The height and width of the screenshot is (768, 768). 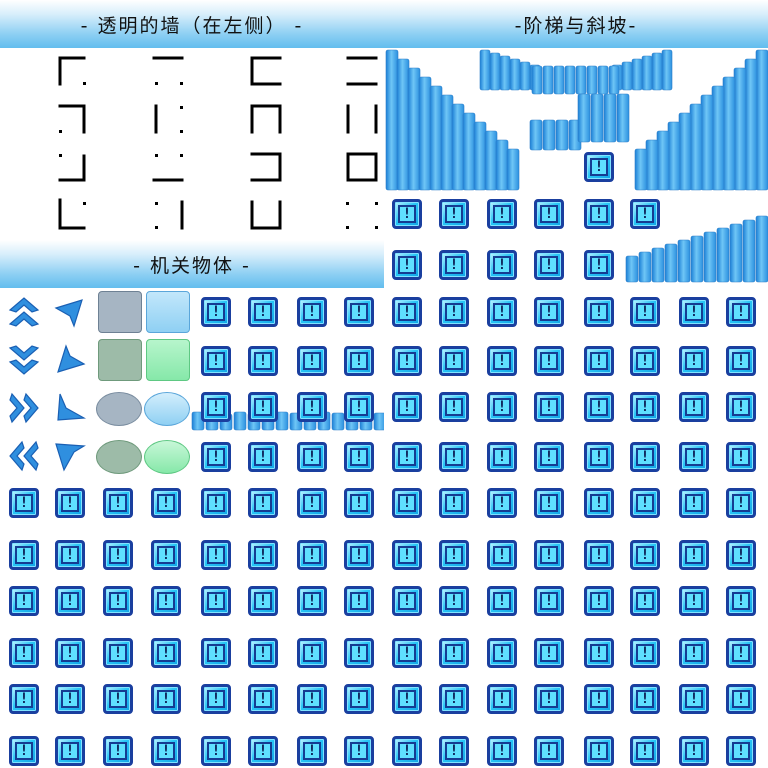 What do you see at coordinates (119, 409) in the screenshot?
I see `gray-oval-switch` at bounding box center [119, 409].